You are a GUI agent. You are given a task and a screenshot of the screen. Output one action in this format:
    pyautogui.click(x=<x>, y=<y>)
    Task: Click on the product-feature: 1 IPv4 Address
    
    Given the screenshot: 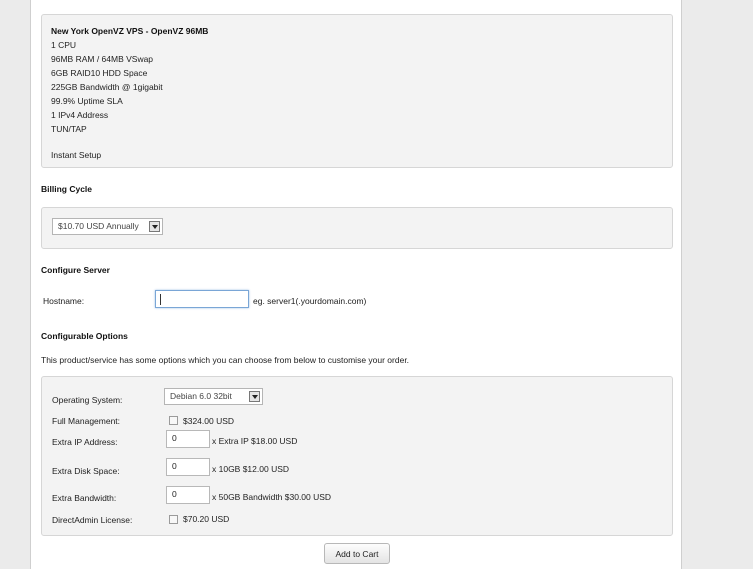 What is the action you would take?
    pyautogui.click(x=80, y=115)
    